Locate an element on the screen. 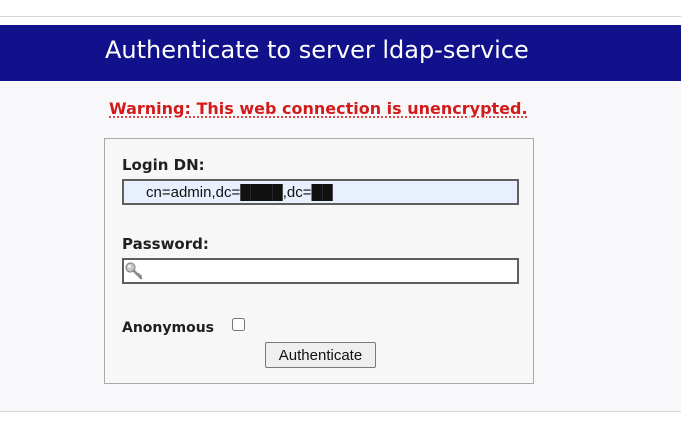 This screenshot has height=423, width=681. login-dn-input is located at coordinates (320, 192).